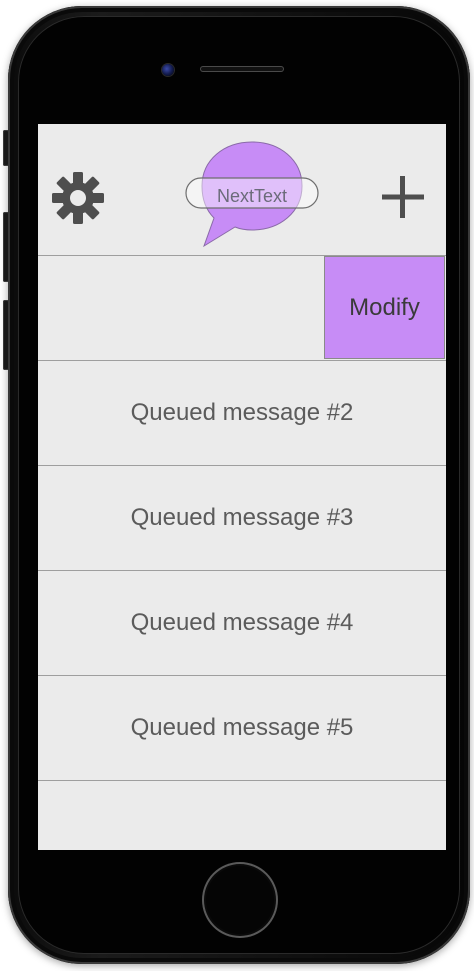 The height and width of the screenshot is (971, 474). What do you see at coordinates (6, 335) in the screenshot?
I see `volume-down-button` at bounding box center [6, 335].